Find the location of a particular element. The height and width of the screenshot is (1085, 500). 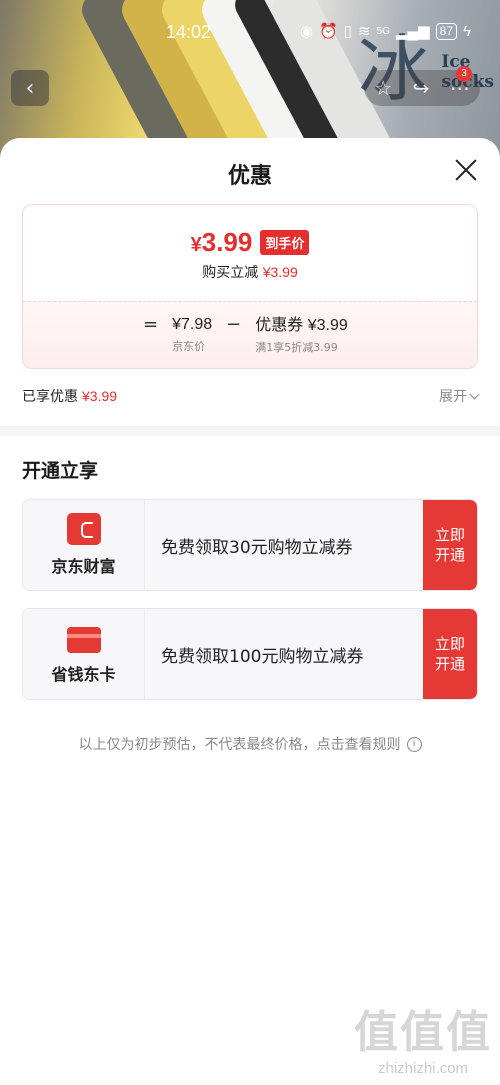

charging-icon: ϟ is located at coordinates (467, 31).